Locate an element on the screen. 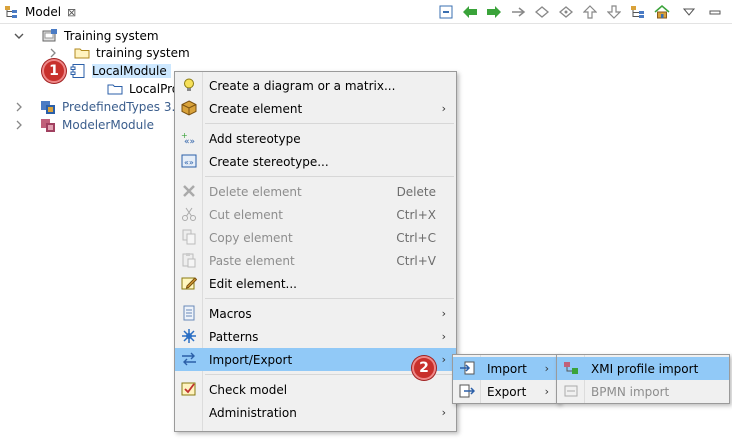 Image resolution: width=732 pixels, height=439 pixels. menu-item-bpmn-import: BPMN import is located at coordinates (643, 391).